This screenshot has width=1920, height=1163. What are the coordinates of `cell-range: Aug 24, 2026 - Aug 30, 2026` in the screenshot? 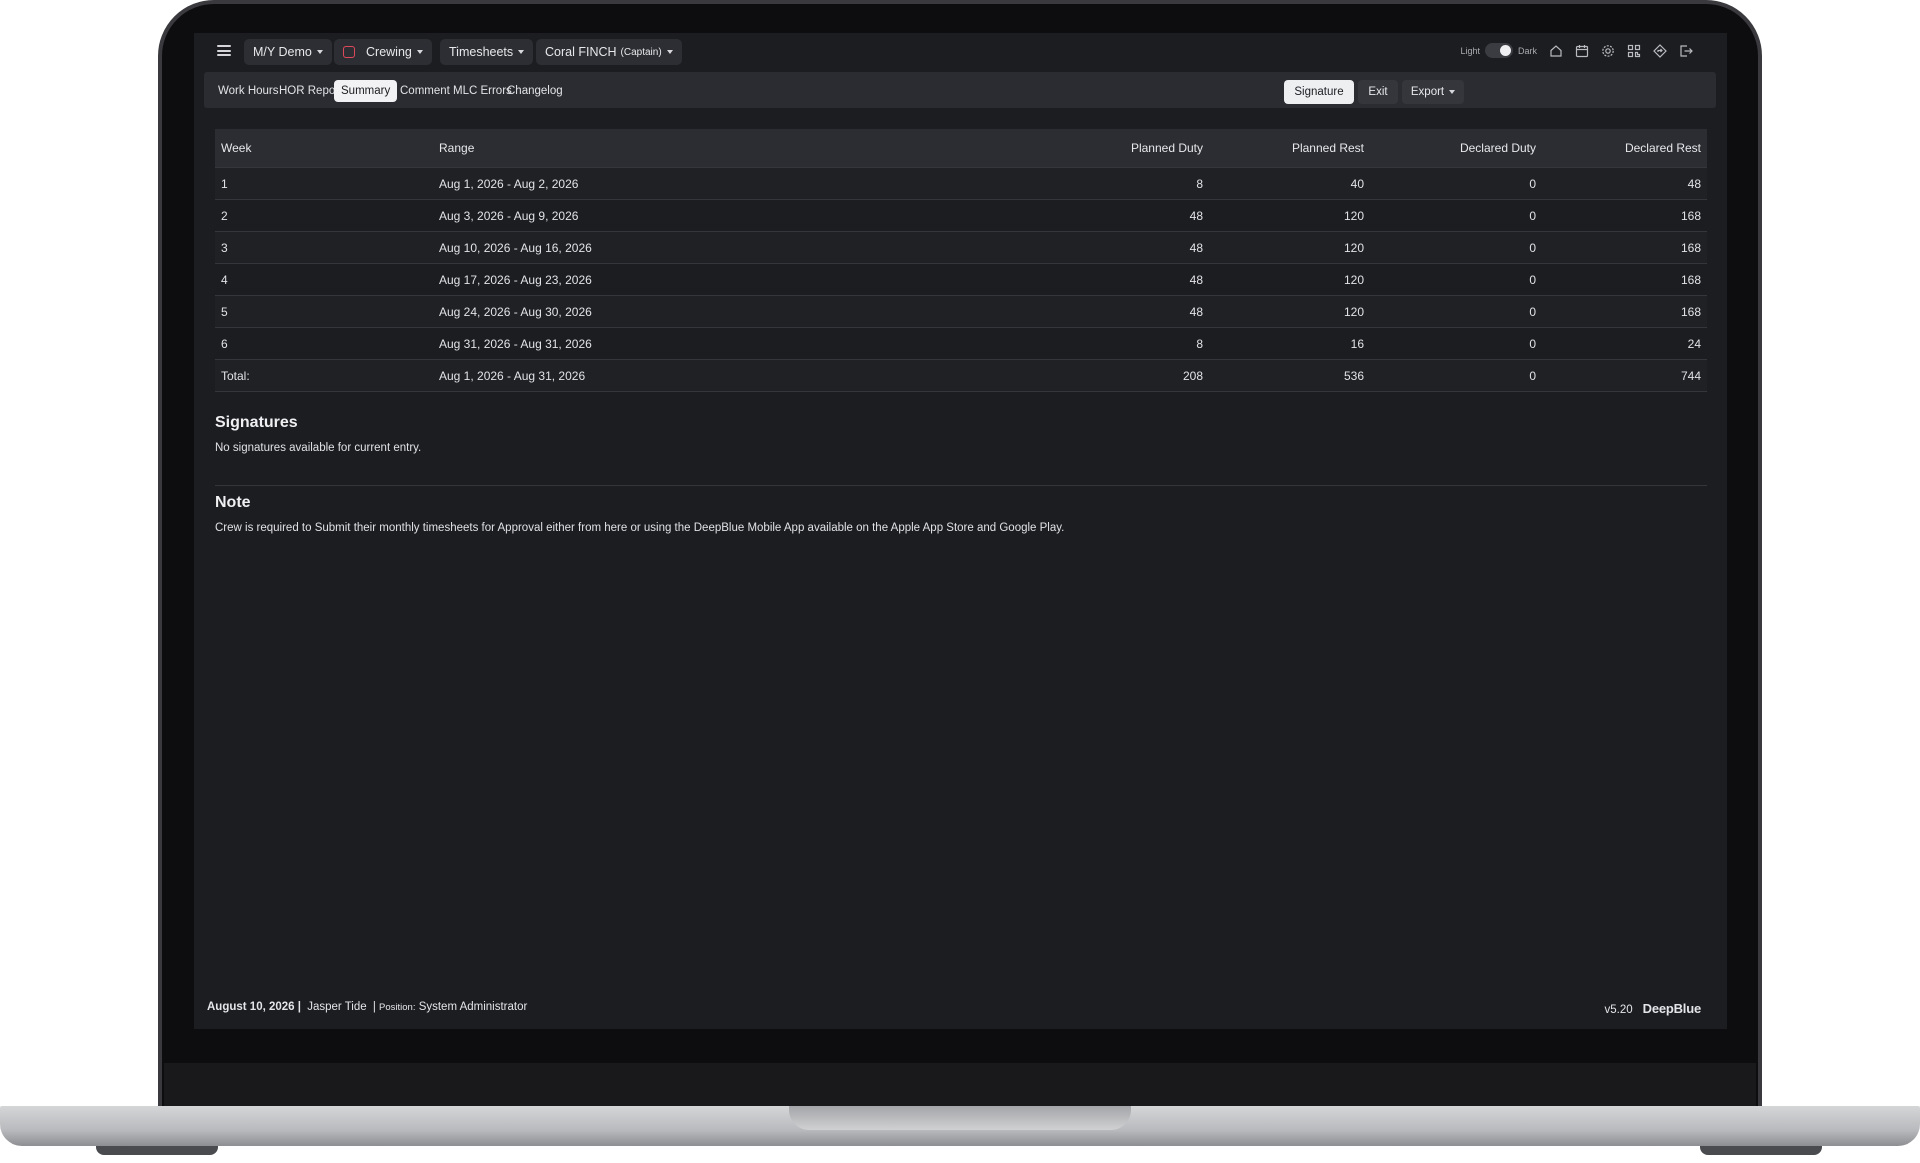 It's located at (728, 311).